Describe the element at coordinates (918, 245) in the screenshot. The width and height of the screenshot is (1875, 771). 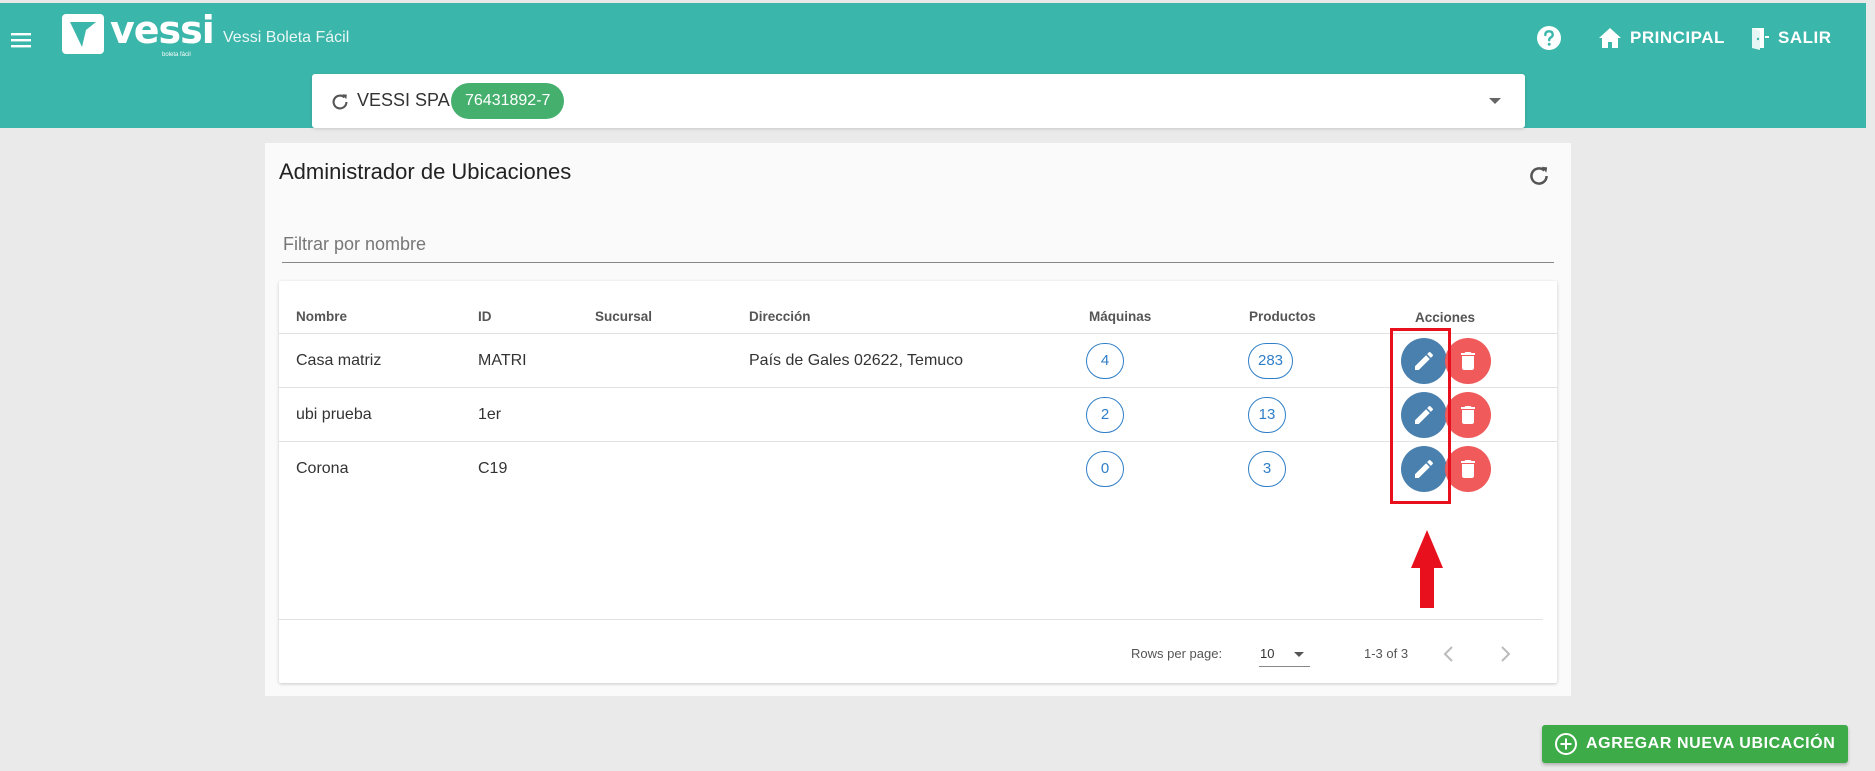
I see `filter-input` at that location.